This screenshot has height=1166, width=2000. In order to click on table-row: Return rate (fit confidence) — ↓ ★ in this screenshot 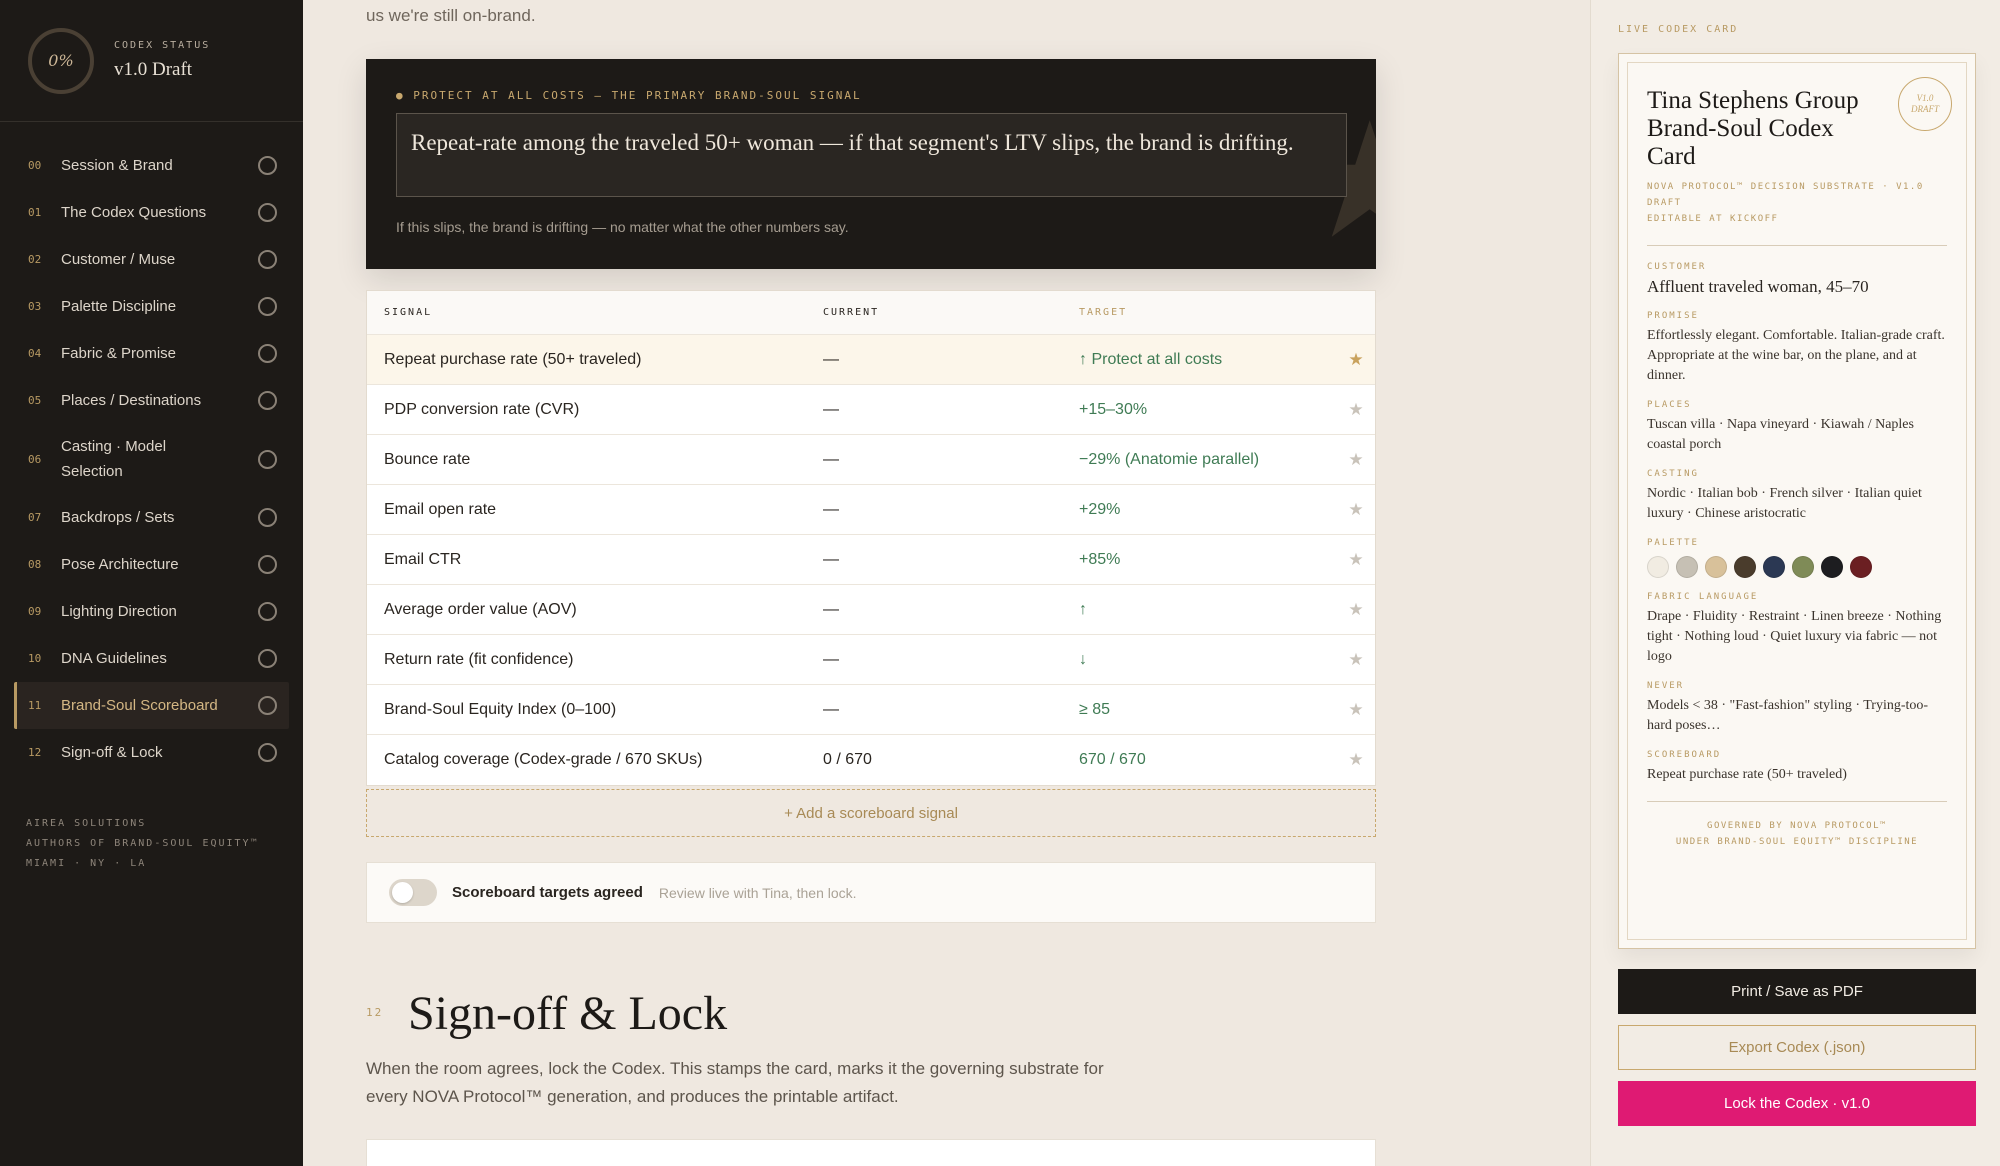, I will do `click(871, 660)`.